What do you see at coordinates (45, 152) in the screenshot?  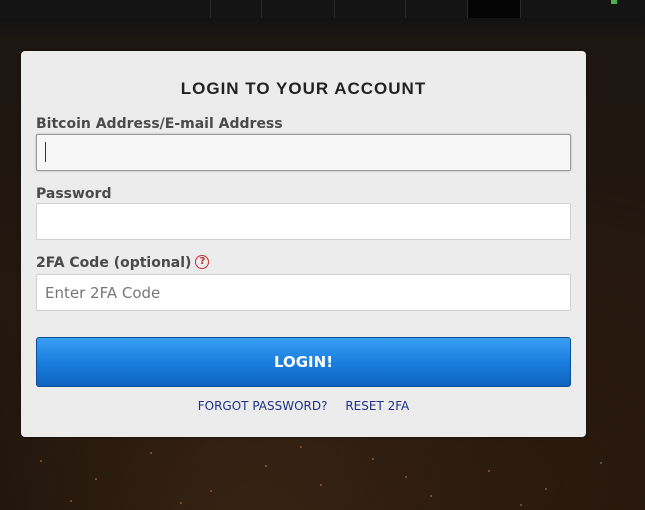 I see `text-cursor` at bounding box center [45, 152].